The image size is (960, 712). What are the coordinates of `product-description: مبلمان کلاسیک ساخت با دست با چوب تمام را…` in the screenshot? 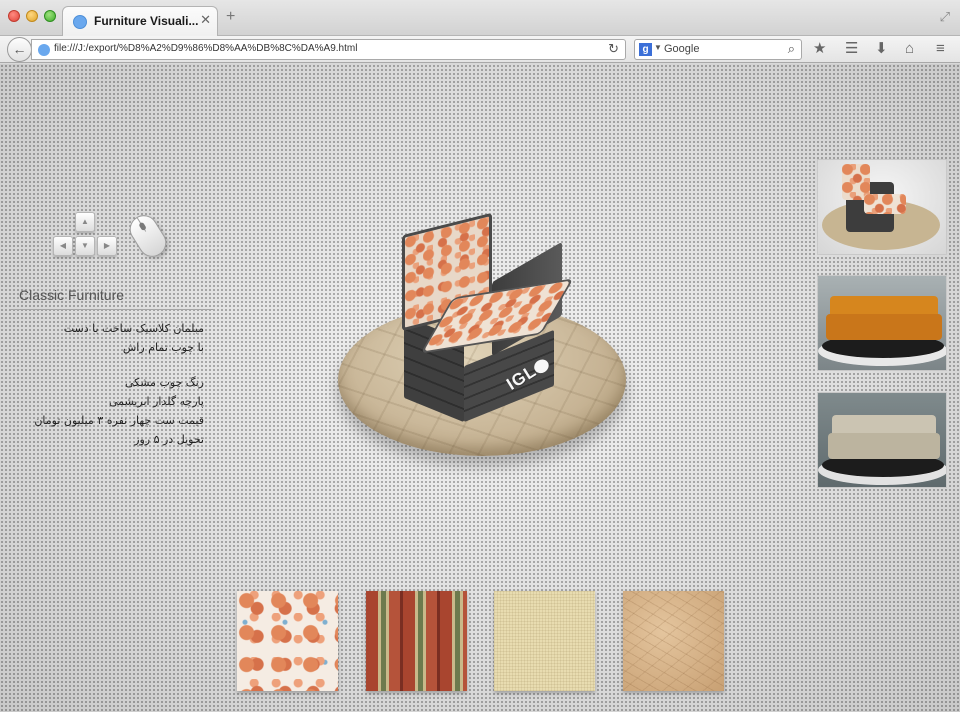 It's located at (109, 384).